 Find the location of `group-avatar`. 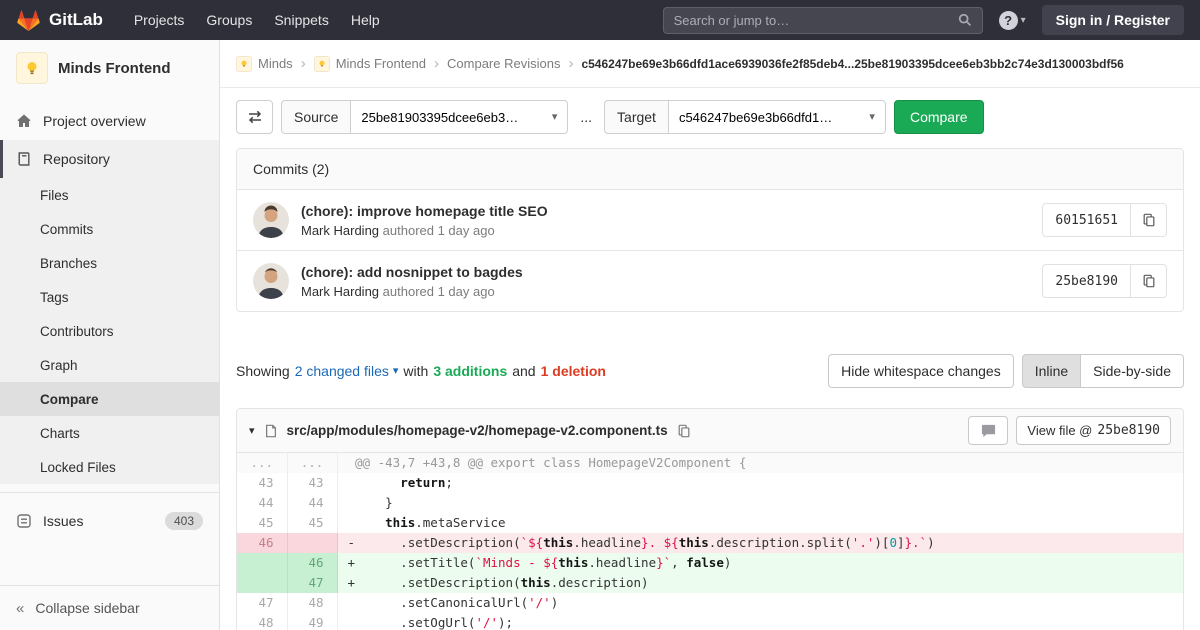

group-avatar is located at coordinates (244, 63).